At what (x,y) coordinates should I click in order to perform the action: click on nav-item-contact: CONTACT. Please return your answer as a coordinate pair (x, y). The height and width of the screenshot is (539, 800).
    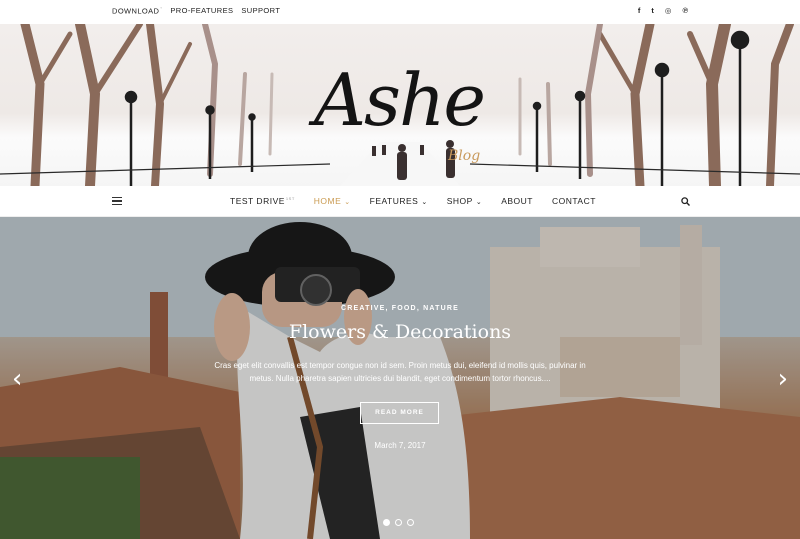
    Looking at the image, I should click on (574, 201).